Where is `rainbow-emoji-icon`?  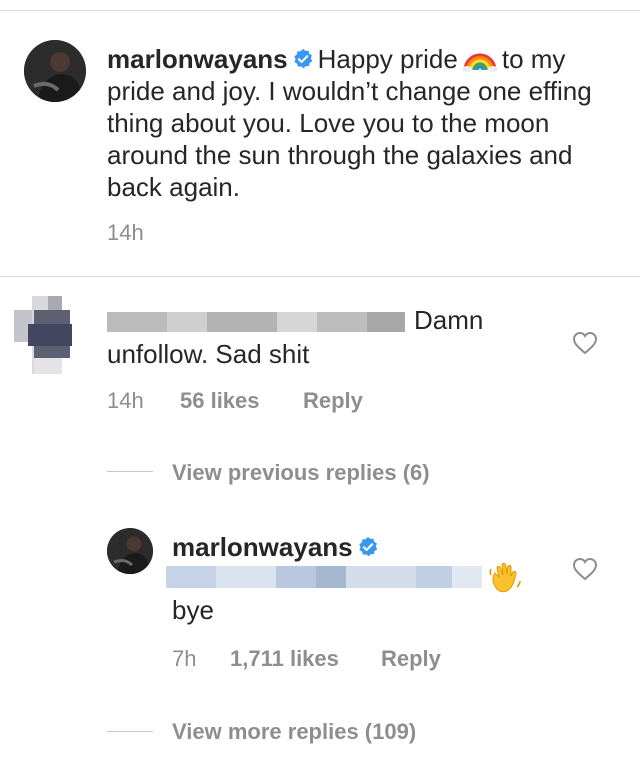
rainbow-emoji-icon is located at coordinates (479, 57).